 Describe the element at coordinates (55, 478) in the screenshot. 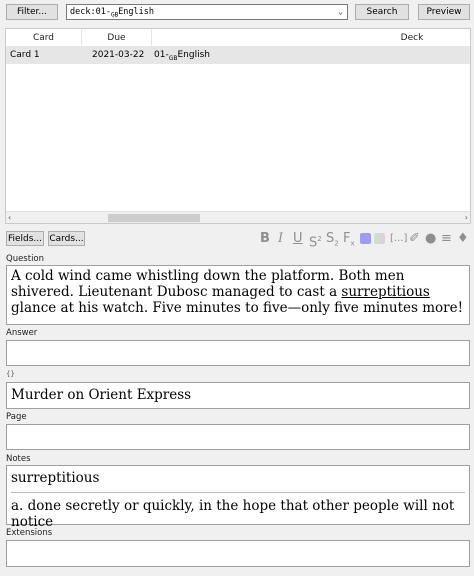

I see `notes-word: surreptitious` at that location.